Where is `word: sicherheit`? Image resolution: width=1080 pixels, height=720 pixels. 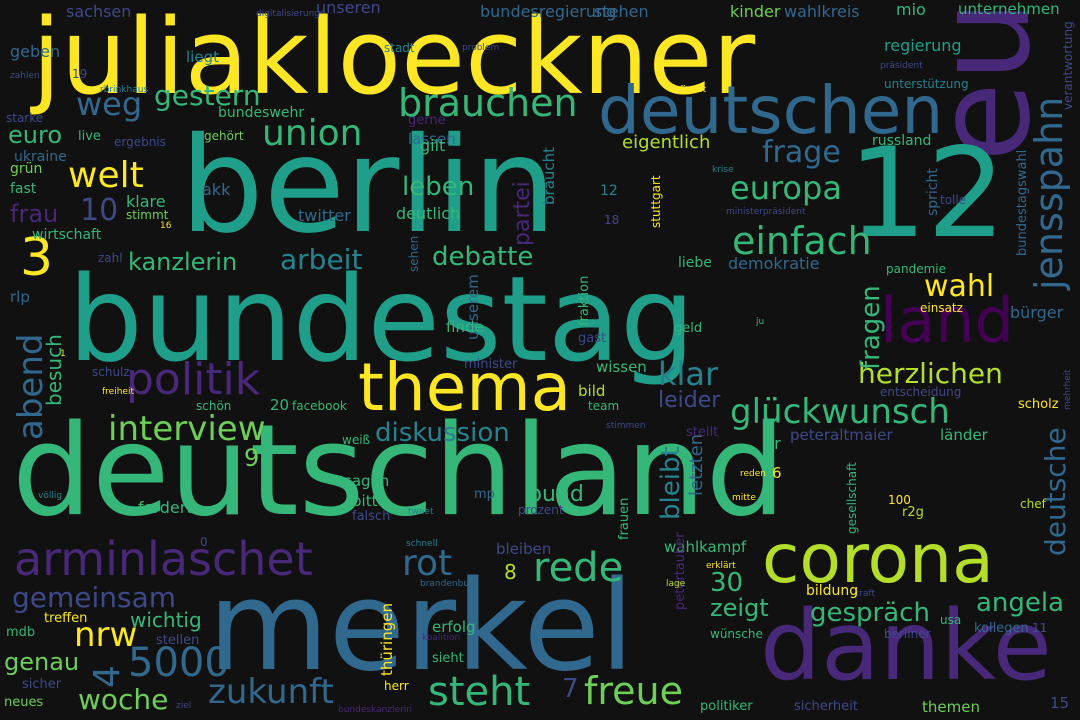 word: sicherheit is located at coordinates (826, 706).